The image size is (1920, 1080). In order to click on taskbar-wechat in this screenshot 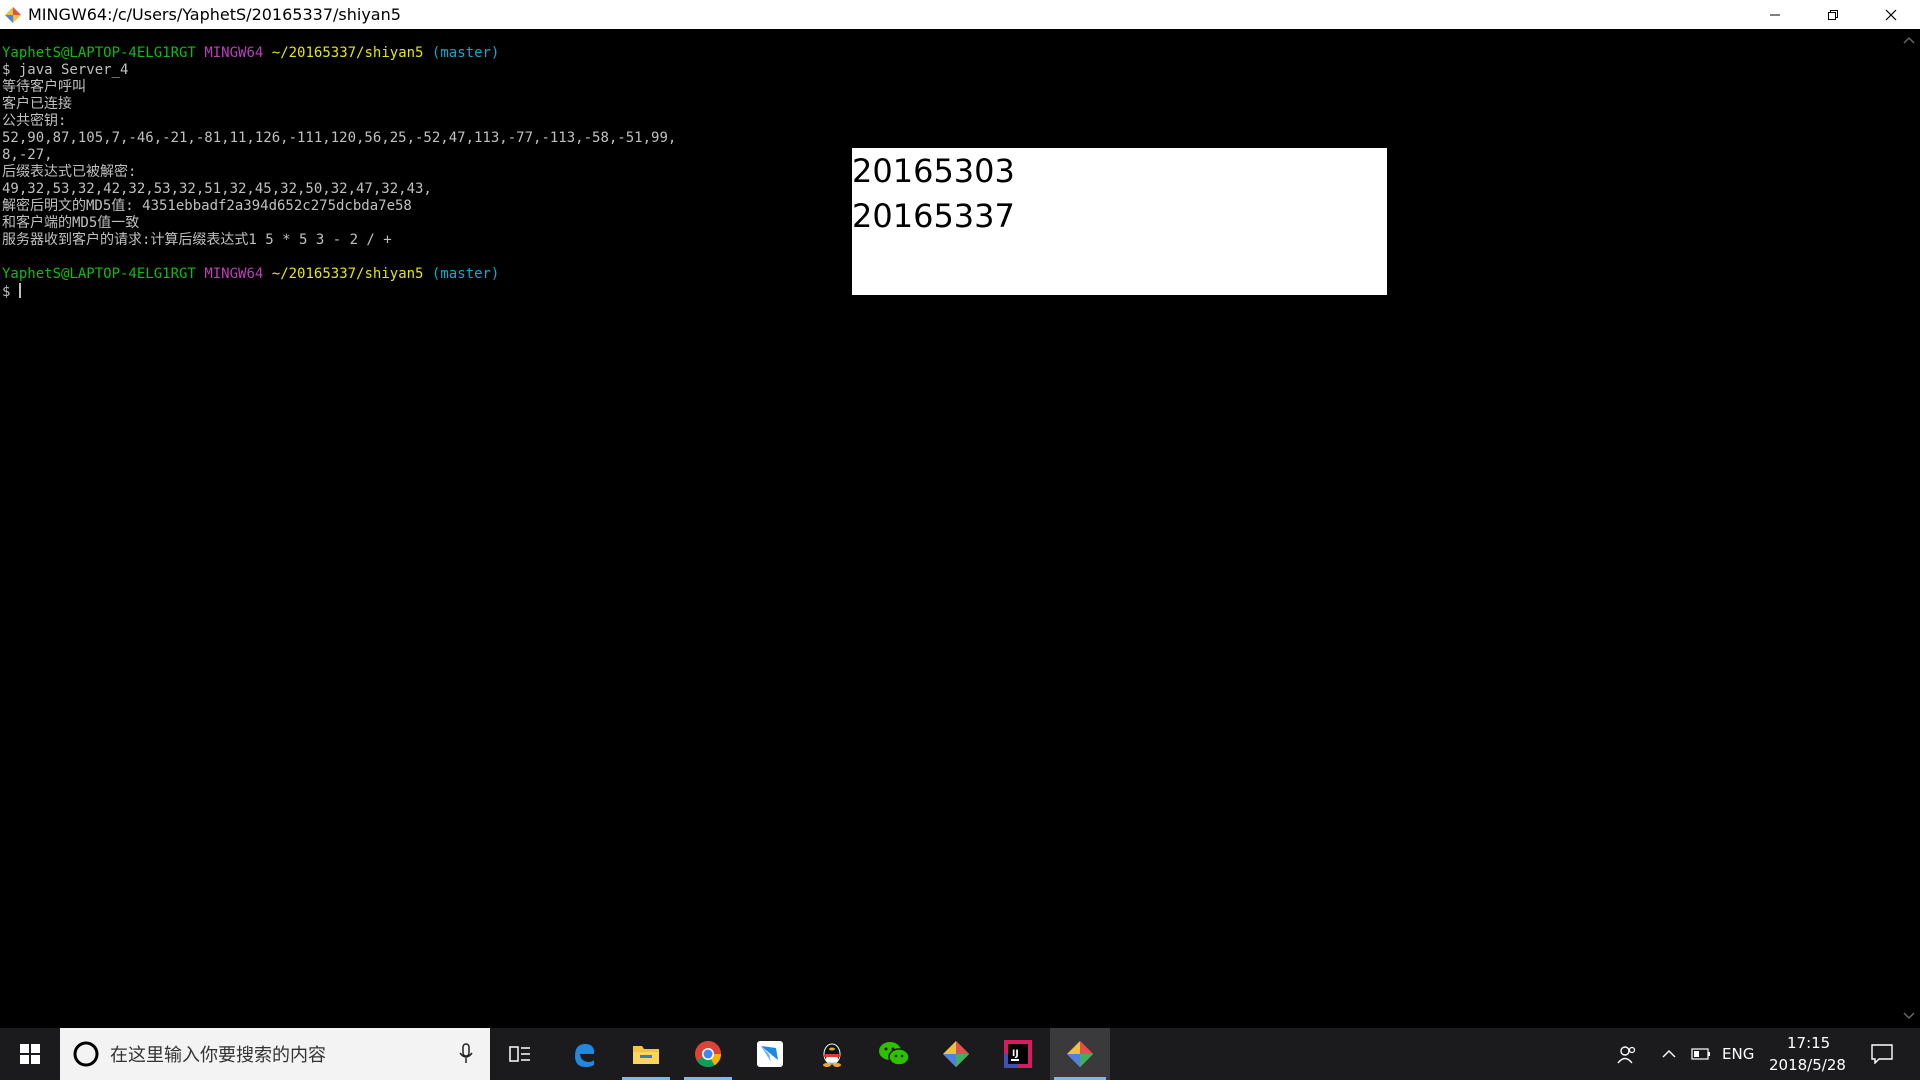, I will do `click(894, 1054)`.